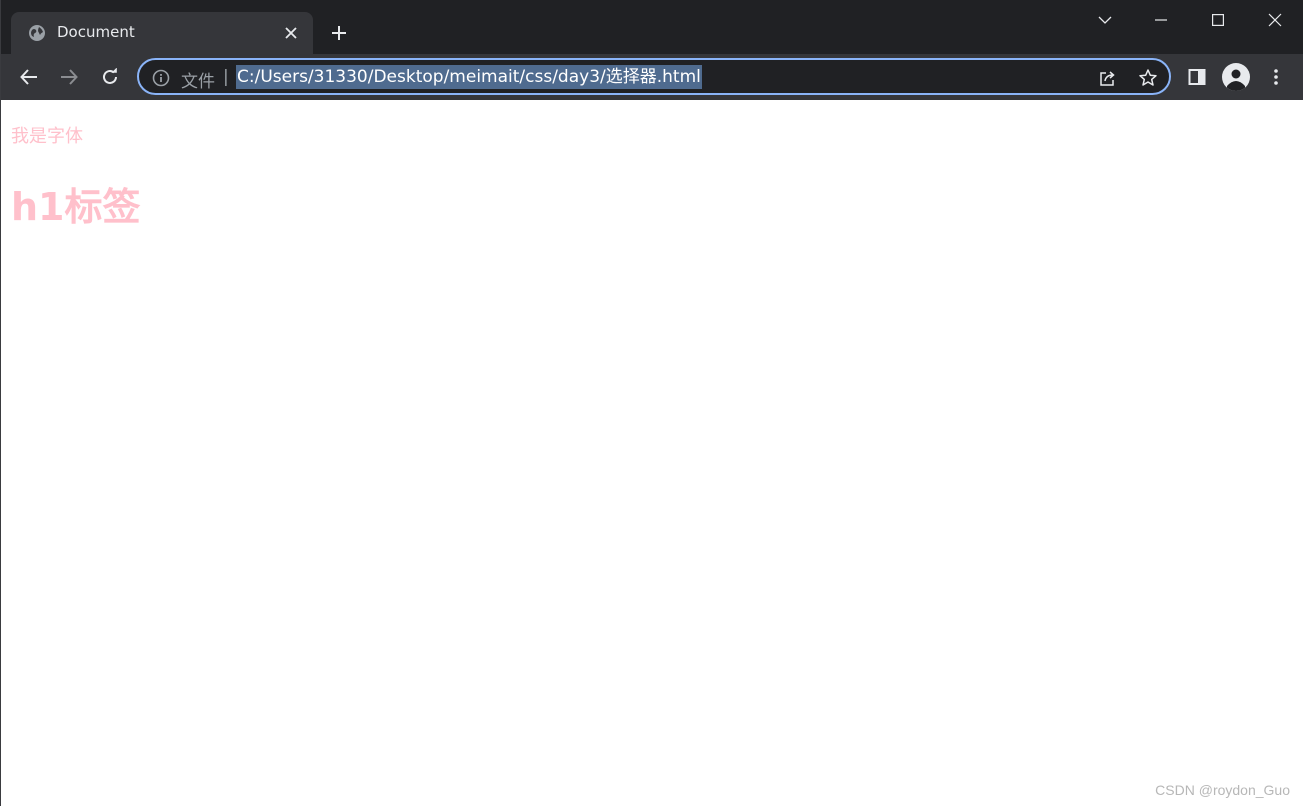 This screenshot has width=1303, height=806. Describe the element at coordinates (1275, 20) in the screenshot. I see `close-window-icon` at that location.